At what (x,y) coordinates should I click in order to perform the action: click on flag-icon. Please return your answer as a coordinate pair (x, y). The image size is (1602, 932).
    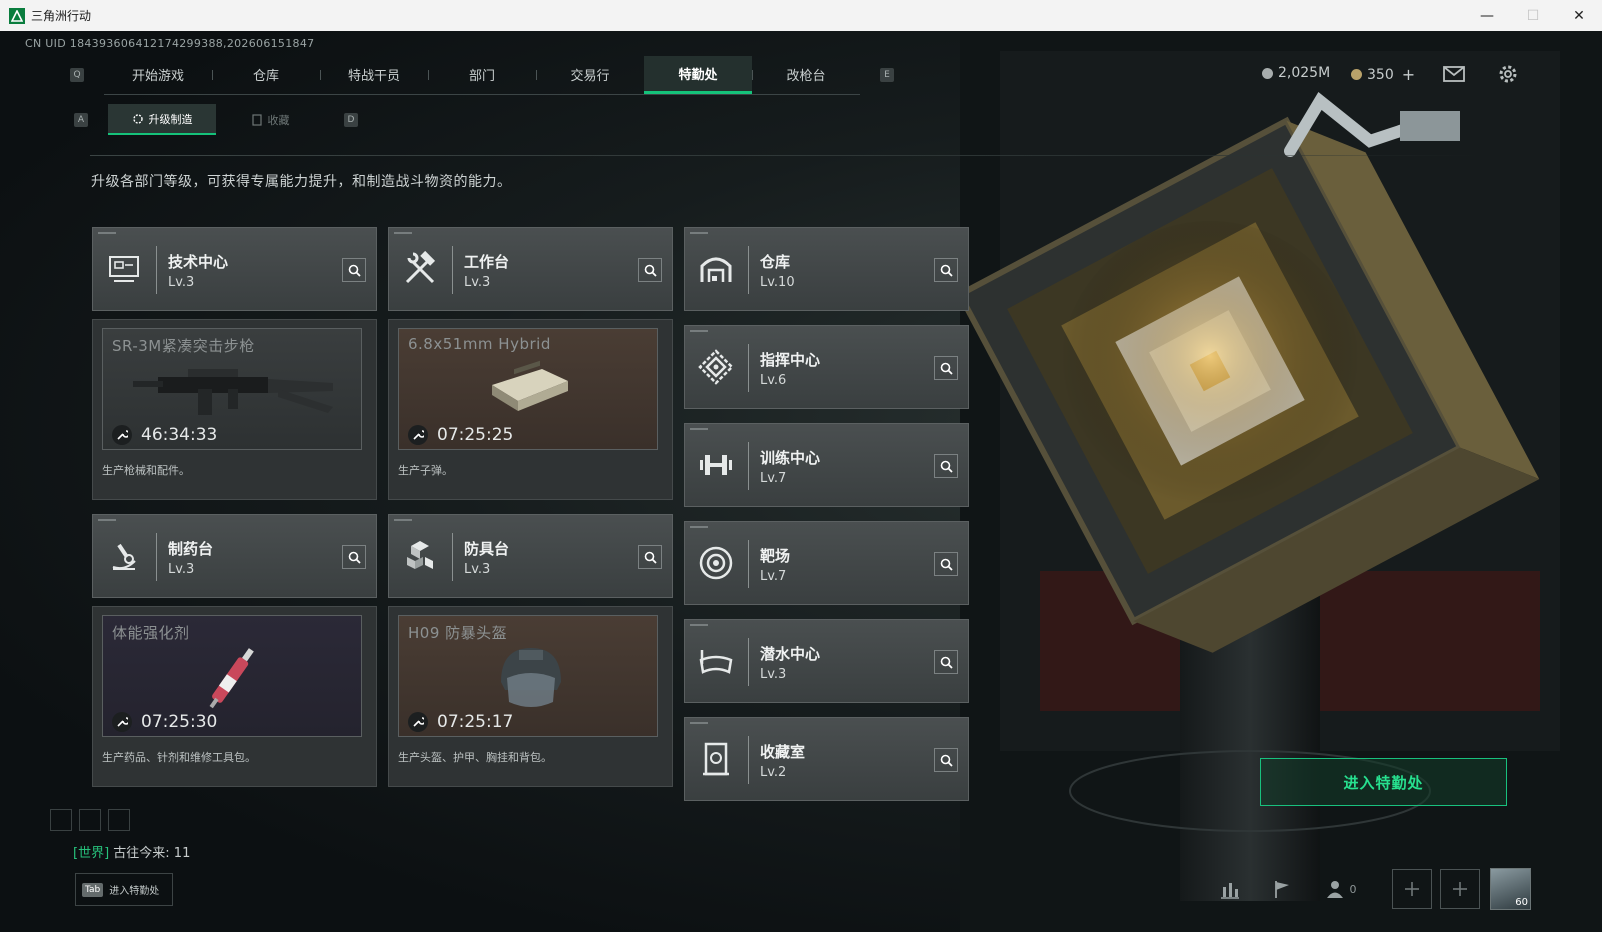
    Looking at the image, I should click on (1282, 889).